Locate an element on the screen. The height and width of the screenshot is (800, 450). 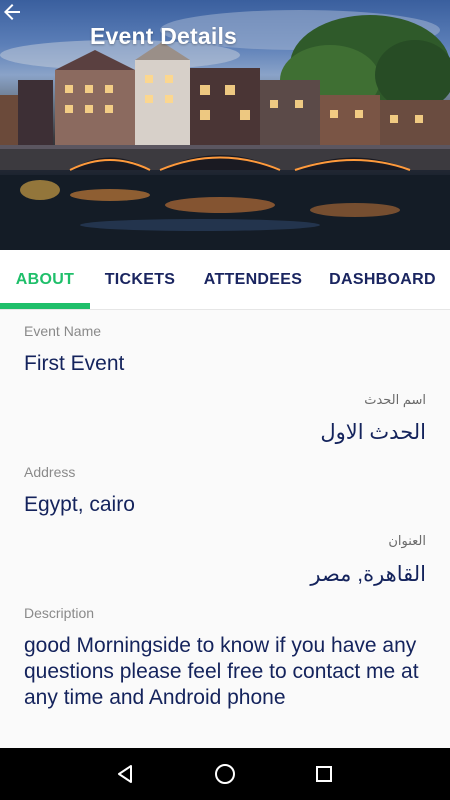
tab-bar: ABOUT TICKETS ATTENDEES DASHBOARD is located at coordinates (225, 280).